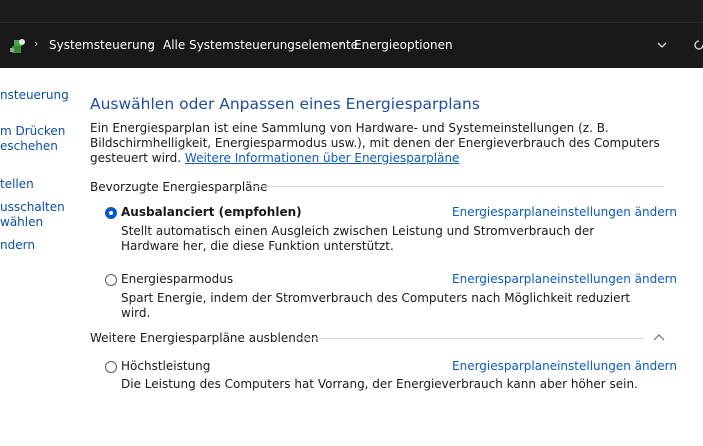 This screenshot has height=446, width=703. I want to click on breadcrumb-systemsteuerung: Systemsteuerung, so click(102, 45).